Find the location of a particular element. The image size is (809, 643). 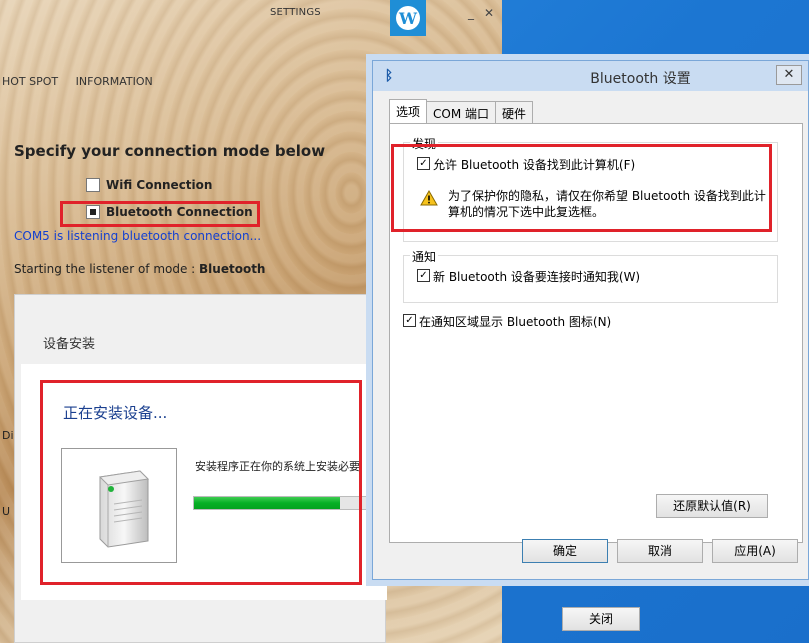

nav-information: INFORMATION is located at coordinates (114, 81).